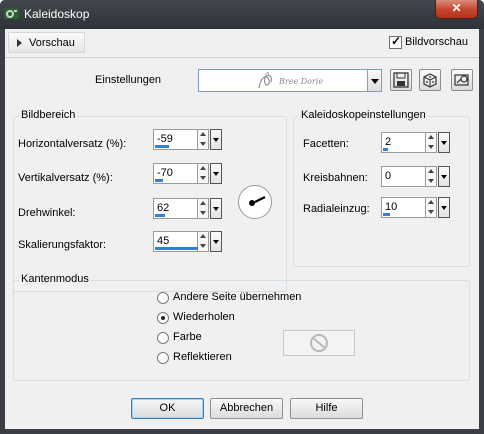 The width and height of the screenshot is (484, 434). What do you see at coordinates (242, 14) in the screenshot?
I see `title-bar: Kaleidoskop ✕` at bounding box center [242, 14].